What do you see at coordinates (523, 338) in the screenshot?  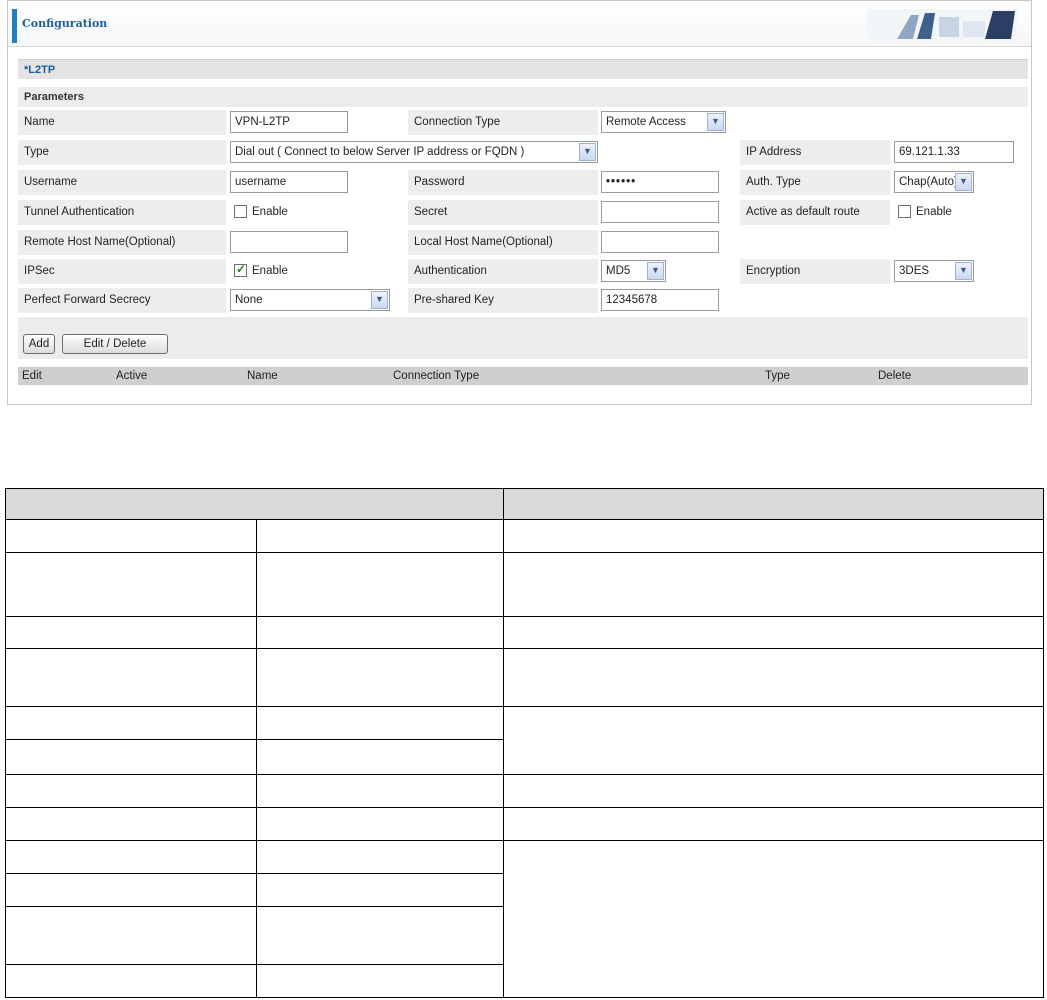 I see `button-area: Add Edit / Delete` at bounding box center [523, 338].